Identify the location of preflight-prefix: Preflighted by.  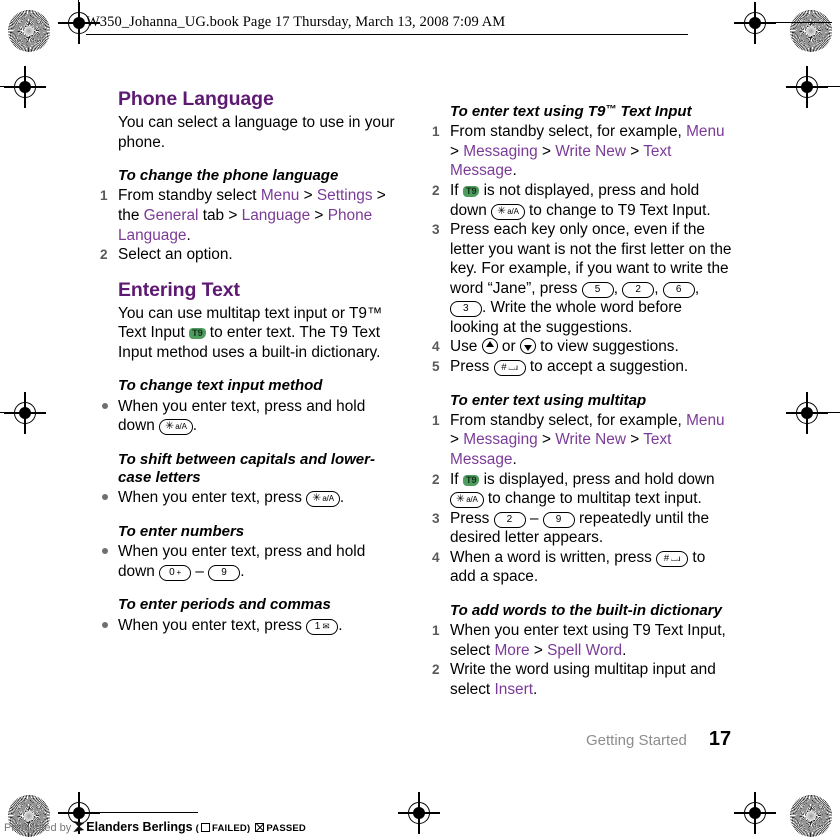
(38, 828).